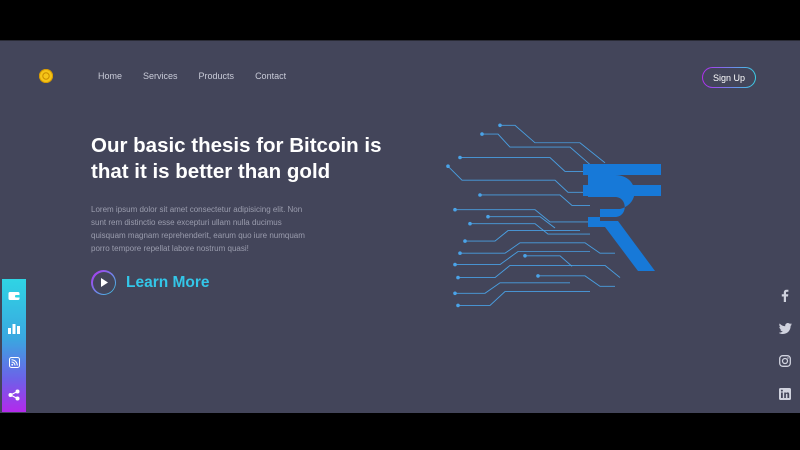  What do you see at coordinates (622, 169) in the screenshot?
I see `rupee-part` at bounding box center [622, 169].